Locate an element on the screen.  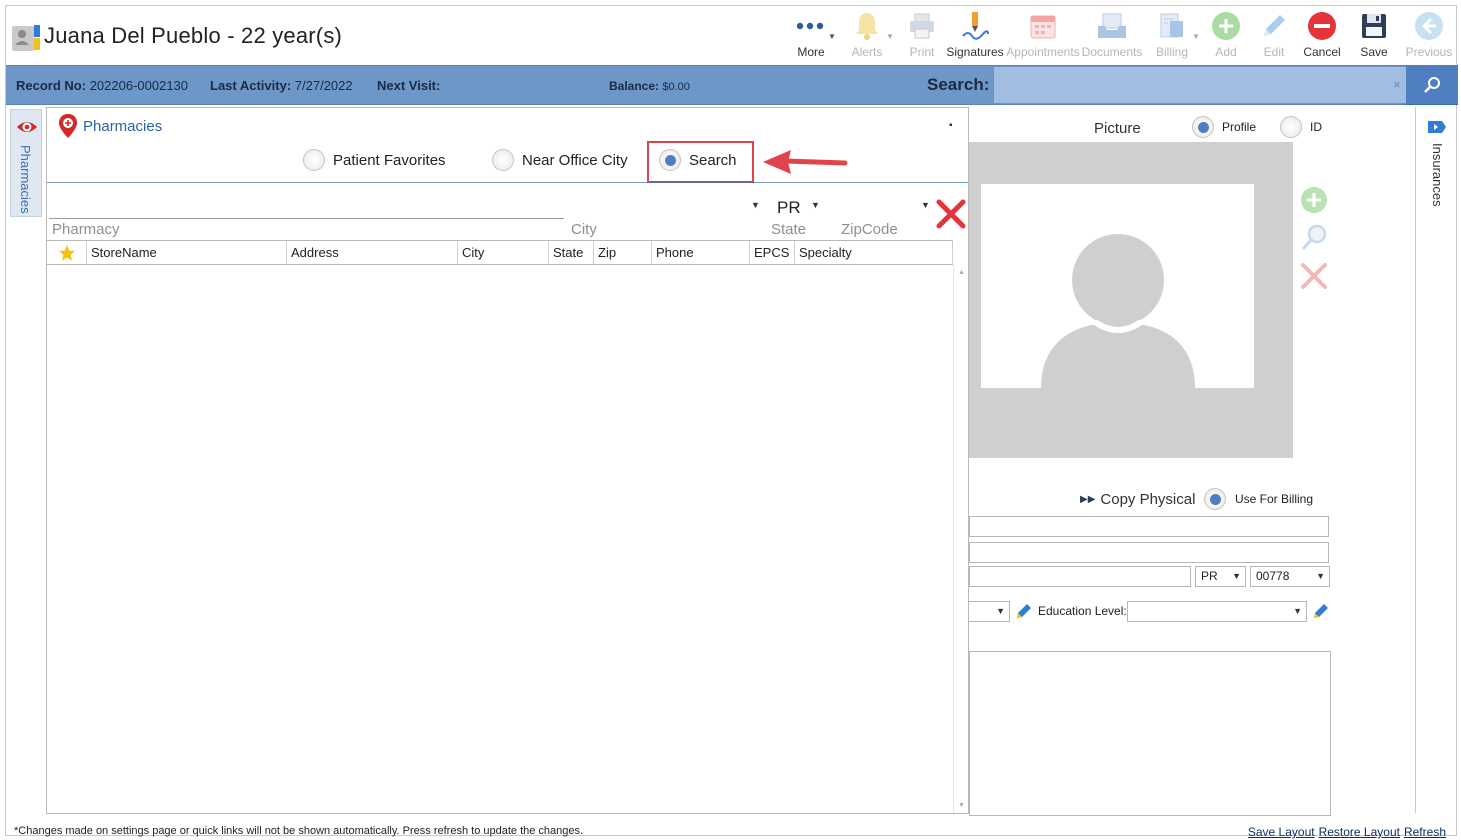
billing-button: ▼ Billing is located at coordinates (1172, 36).